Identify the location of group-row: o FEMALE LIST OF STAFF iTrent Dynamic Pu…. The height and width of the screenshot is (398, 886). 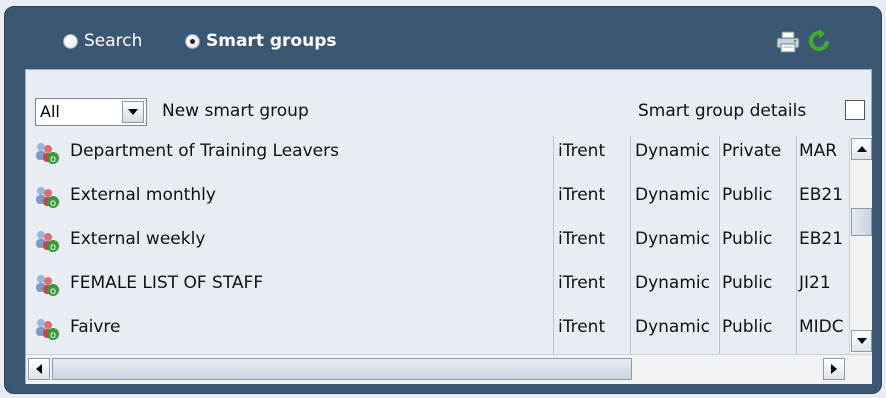
(437, 290).